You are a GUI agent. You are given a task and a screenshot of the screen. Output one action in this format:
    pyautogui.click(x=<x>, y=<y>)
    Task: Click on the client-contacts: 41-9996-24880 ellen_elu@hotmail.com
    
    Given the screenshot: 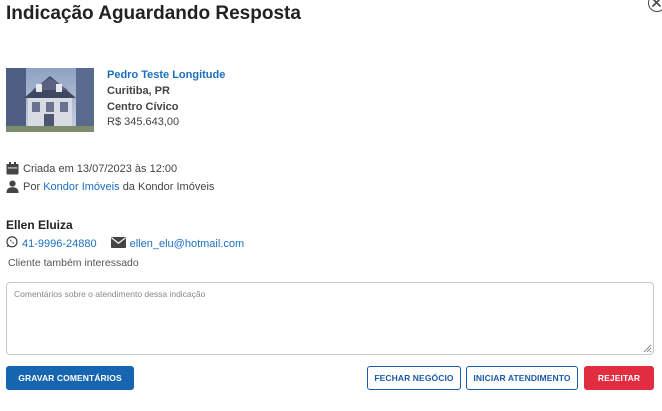 What is the action you would take?
    pyautogui.click(x=125, y=243)
    